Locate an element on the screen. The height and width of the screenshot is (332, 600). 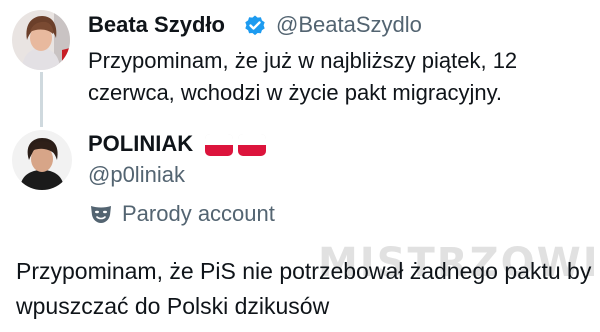
author-name: POLINIAK is located at coordinates (140, 144).